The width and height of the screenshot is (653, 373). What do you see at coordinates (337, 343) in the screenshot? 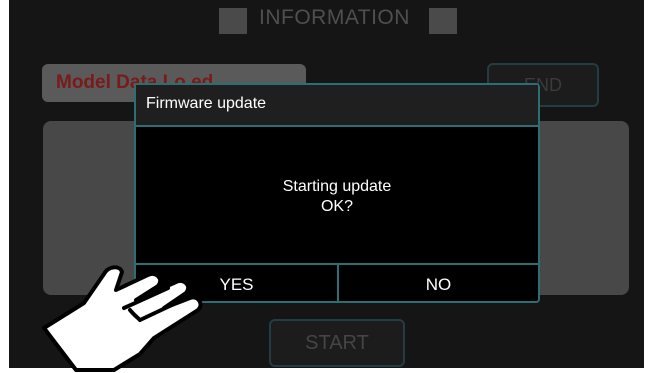
I see `start-button: START` at bounding box center [337, 343].